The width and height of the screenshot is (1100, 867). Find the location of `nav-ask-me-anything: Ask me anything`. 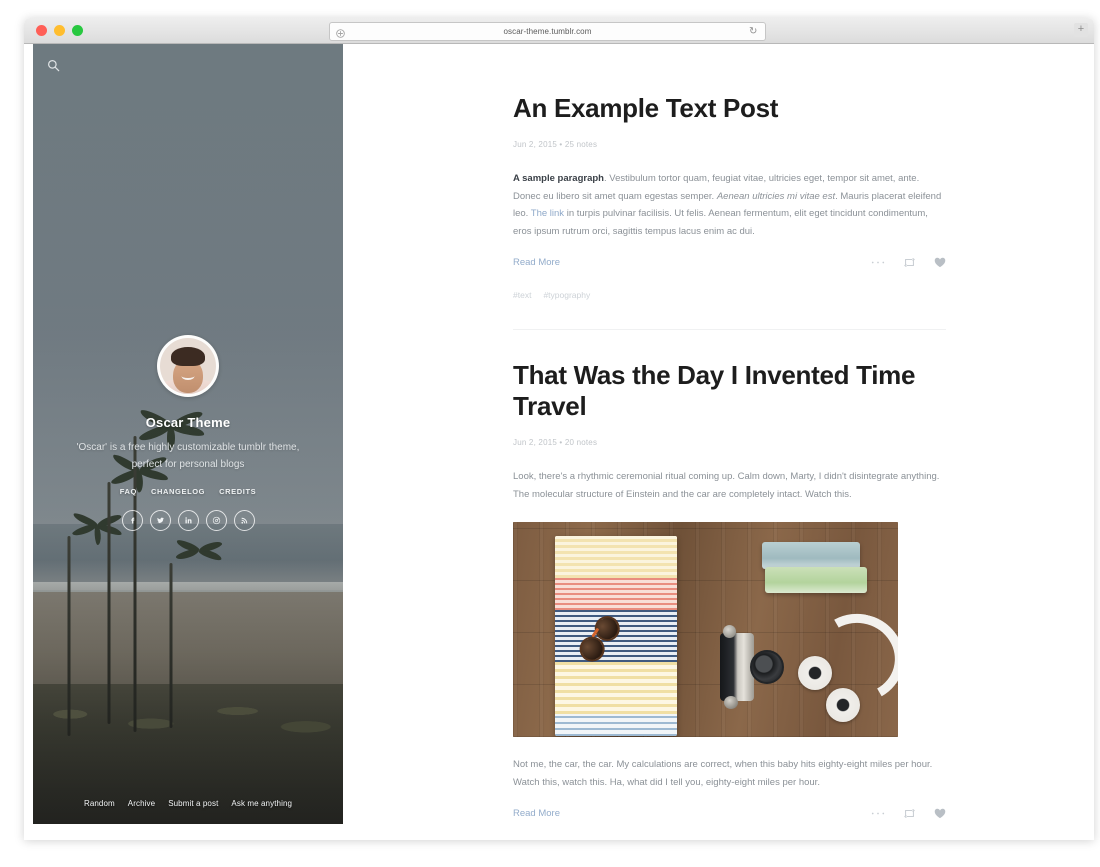

nav-ask-me-anything: Ask me anything is located at coordinates (261, 803).